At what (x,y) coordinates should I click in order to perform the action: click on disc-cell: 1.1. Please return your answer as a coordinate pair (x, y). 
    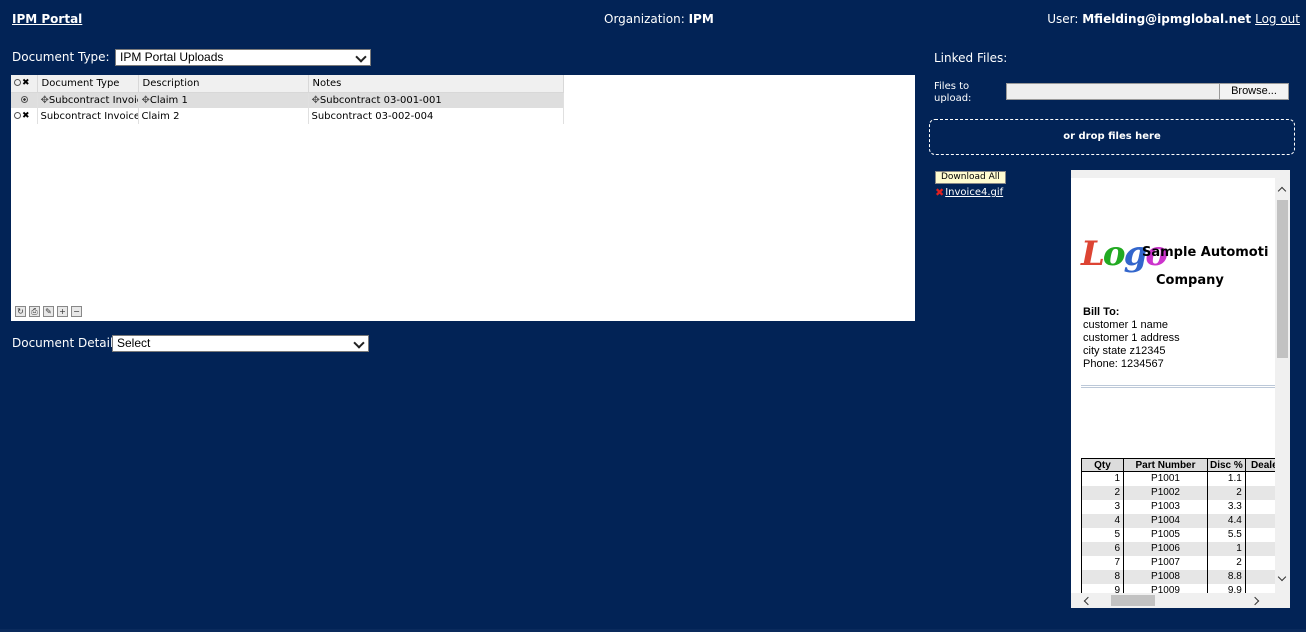
    Looking at the image, I should click on (1226, 478).